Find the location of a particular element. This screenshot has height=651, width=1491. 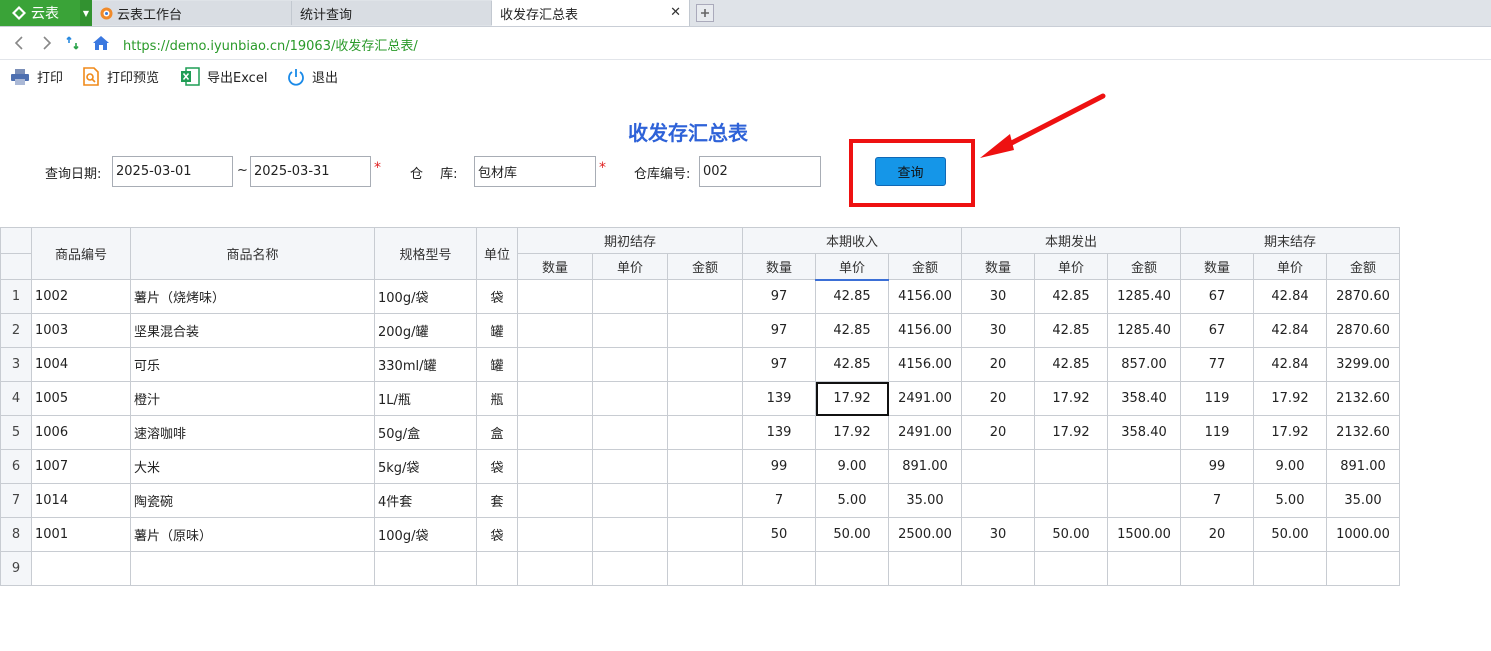

cell-spec: 5kg/袋 is located at coordinates (425, 466).